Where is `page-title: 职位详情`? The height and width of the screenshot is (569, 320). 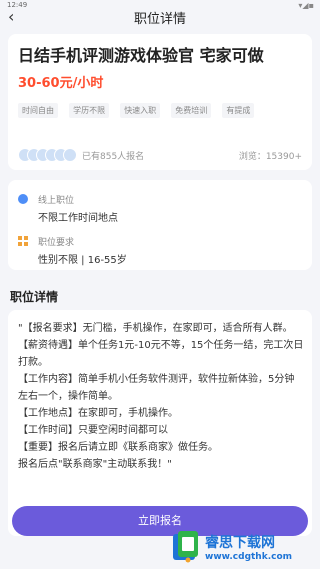 page-title: 职位详情 is located at coordinates (159, 19).